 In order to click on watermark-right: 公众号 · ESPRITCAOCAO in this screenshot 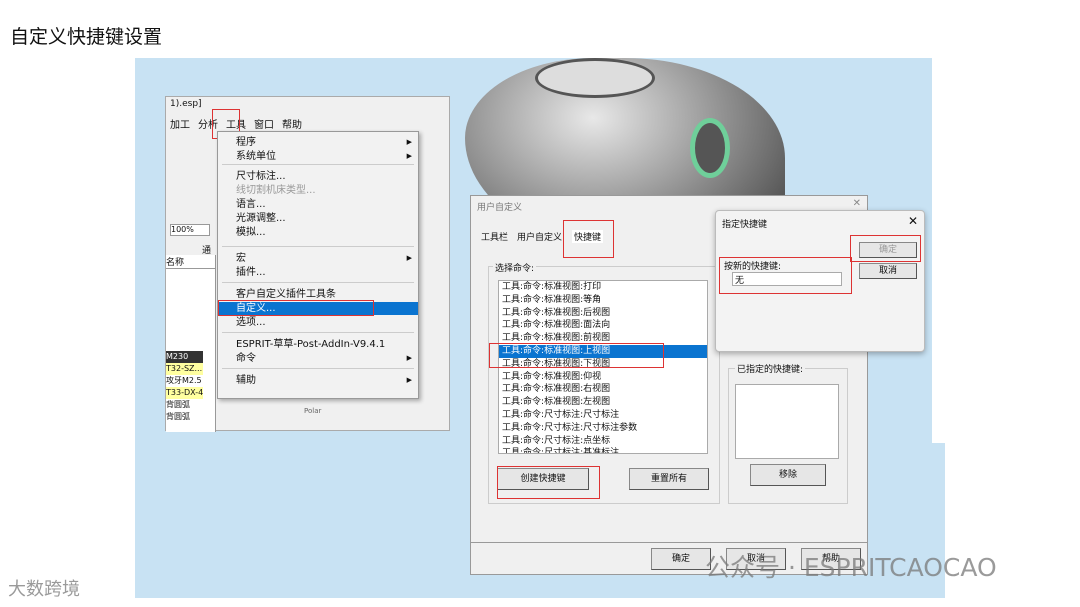, I will do `click(851, 567)`.